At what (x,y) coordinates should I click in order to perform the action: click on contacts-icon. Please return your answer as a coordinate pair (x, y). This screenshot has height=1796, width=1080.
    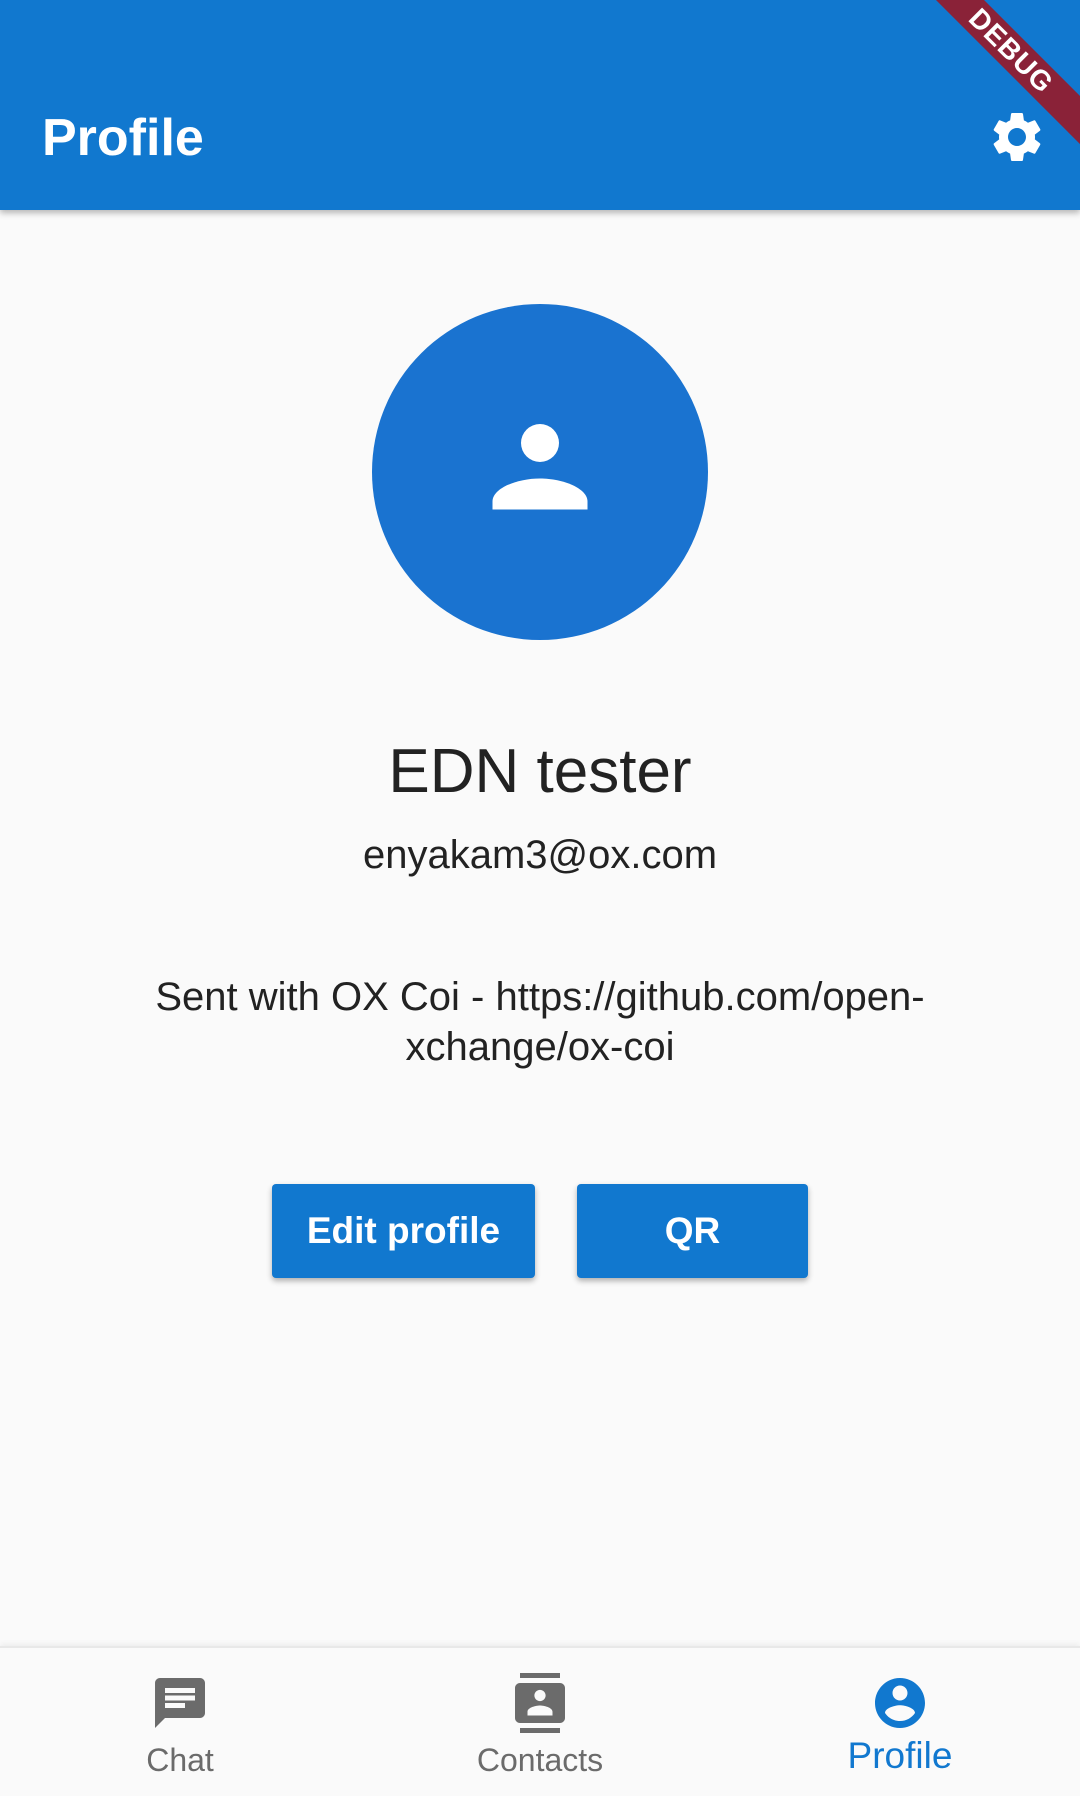
    Looking at the image, I should click on (540, 1703).